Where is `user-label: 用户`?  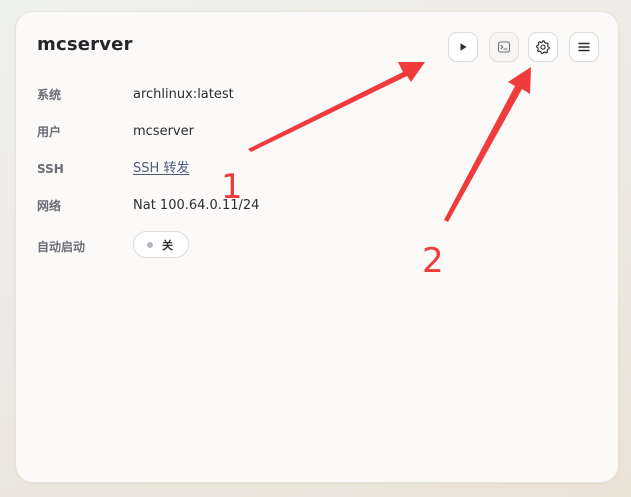
user-label: 用户 is located at coordinates (49, 132).